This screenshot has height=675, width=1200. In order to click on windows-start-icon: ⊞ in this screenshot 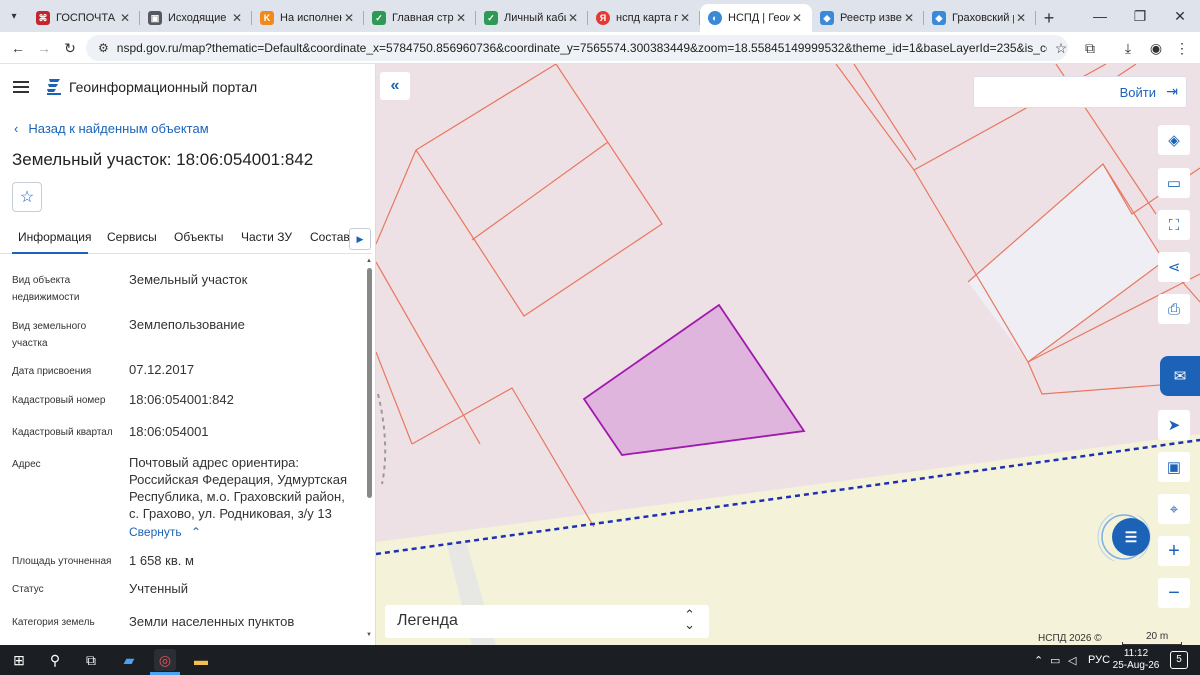, I will do `click(19, 660)`.